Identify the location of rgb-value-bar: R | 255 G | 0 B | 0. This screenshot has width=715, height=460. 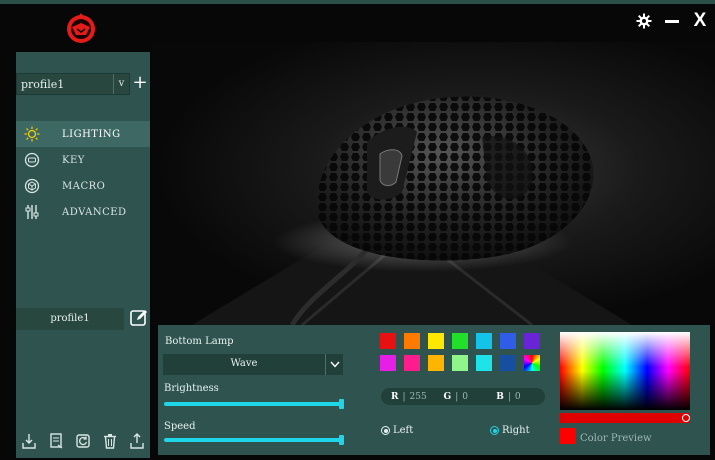
(463, 396).